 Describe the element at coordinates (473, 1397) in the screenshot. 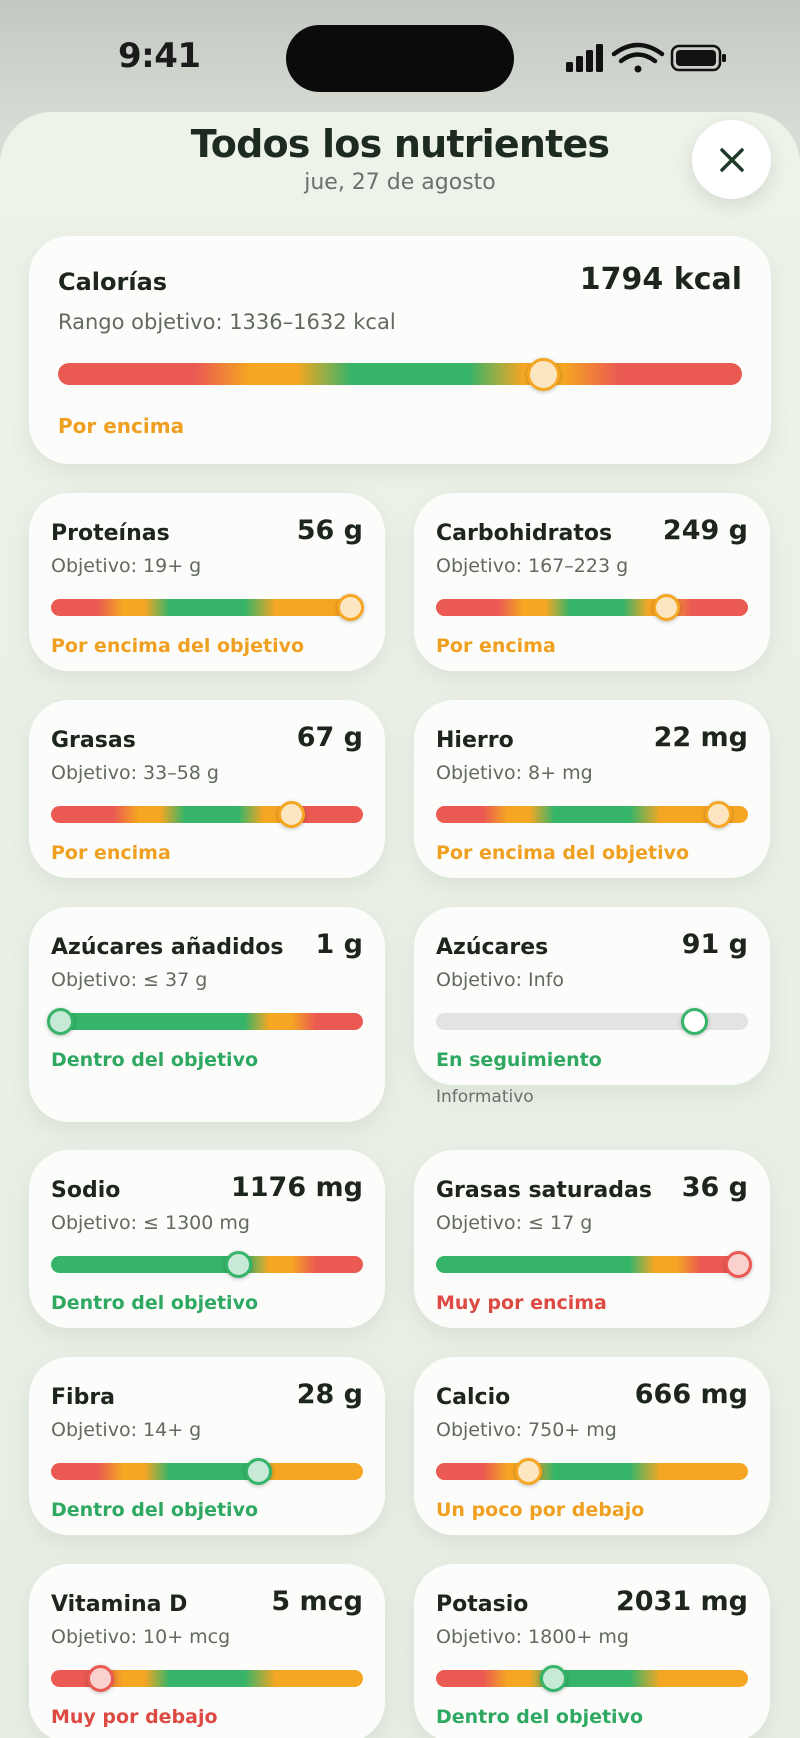

I see `nutrient-name: Calcio` at that location.